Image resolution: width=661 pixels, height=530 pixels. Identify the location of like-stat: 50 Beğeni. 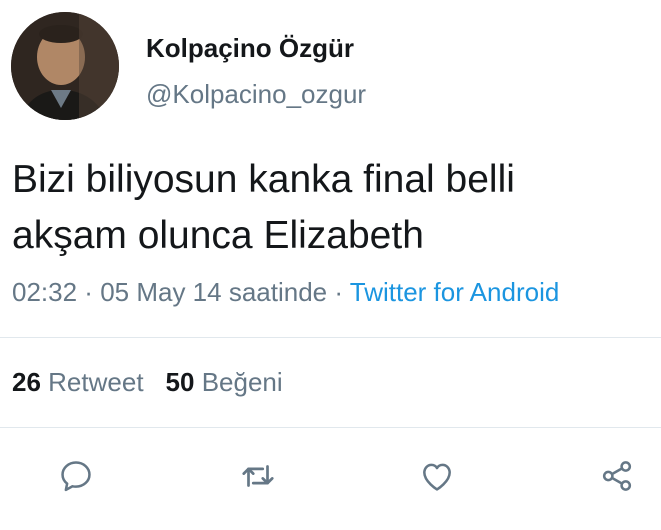
(224, 382).